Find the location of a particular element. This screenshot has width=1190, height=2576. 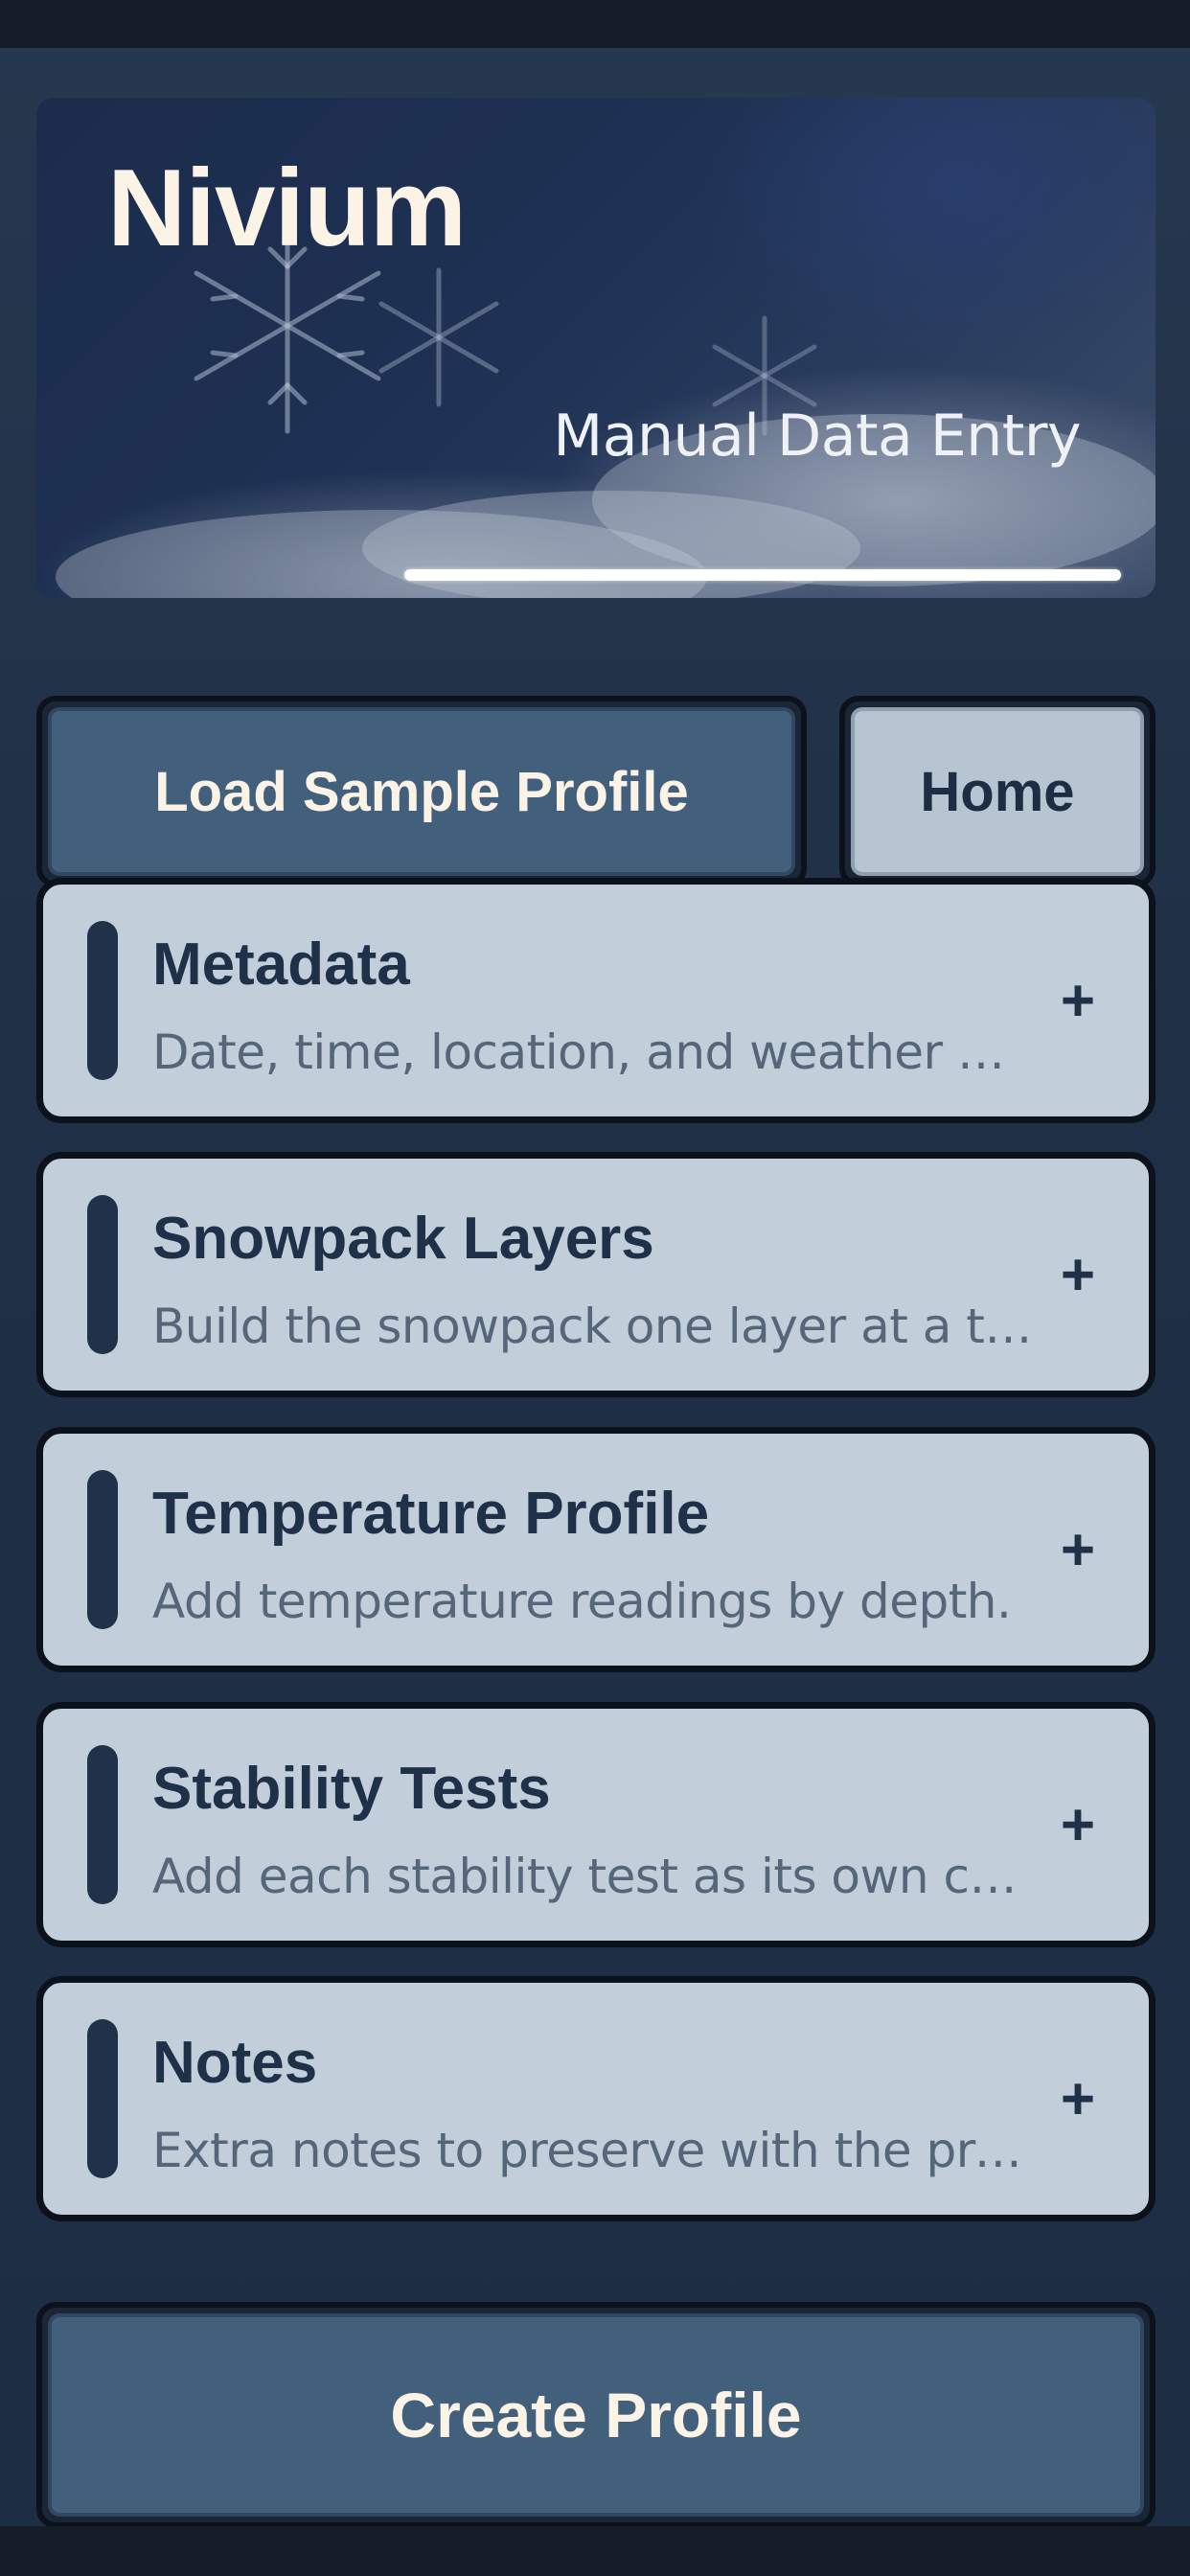

create-profile-label: Create Profile is located at coordinates (596, 2415).